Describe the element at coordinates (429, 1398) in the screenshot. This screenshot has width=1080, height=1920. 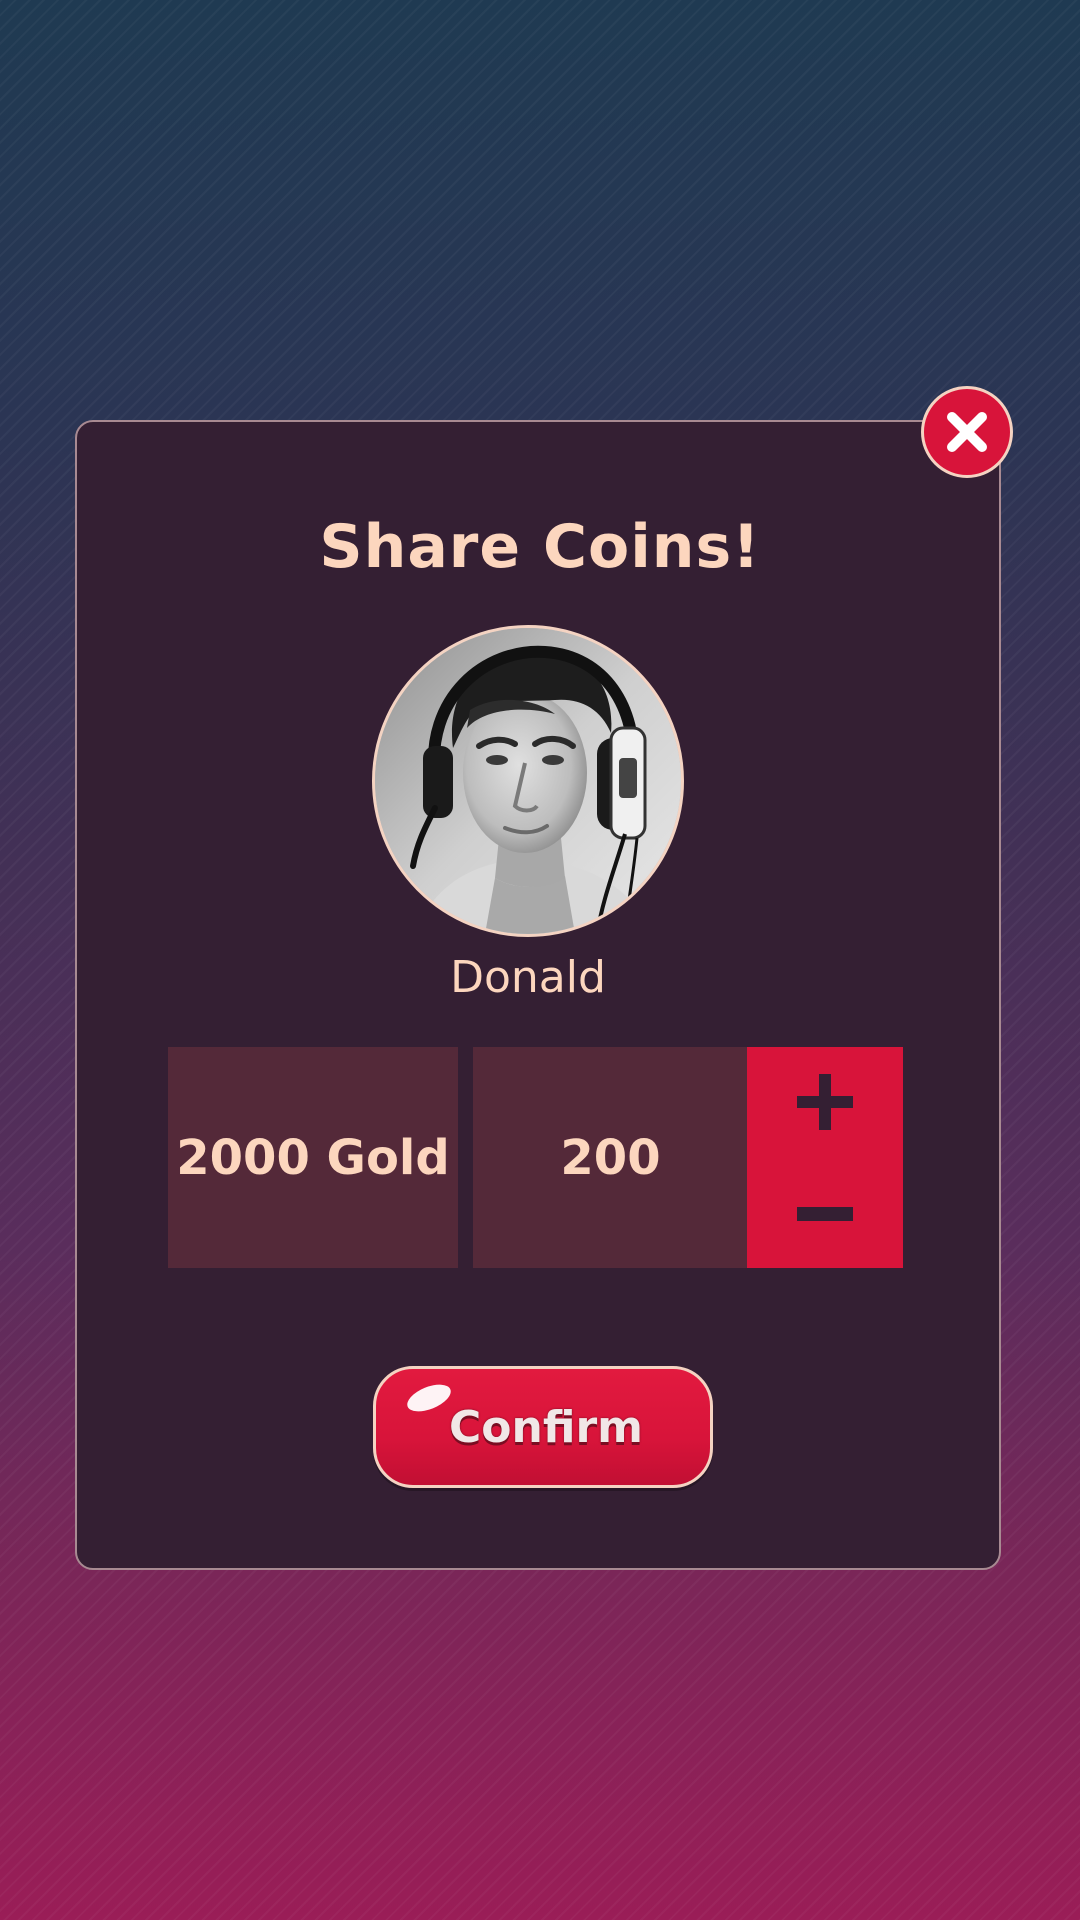
I see `button-shine` at that location.